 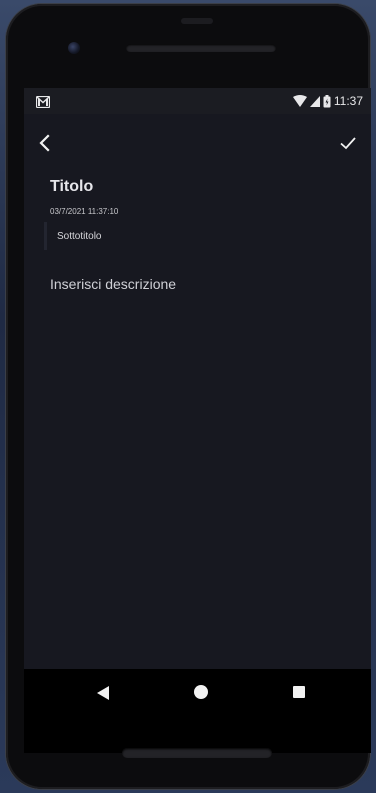 What do you see at coordinates (197, 711) in the screenshot?
I see `navigation-bar` at bounding box center [197, 711].